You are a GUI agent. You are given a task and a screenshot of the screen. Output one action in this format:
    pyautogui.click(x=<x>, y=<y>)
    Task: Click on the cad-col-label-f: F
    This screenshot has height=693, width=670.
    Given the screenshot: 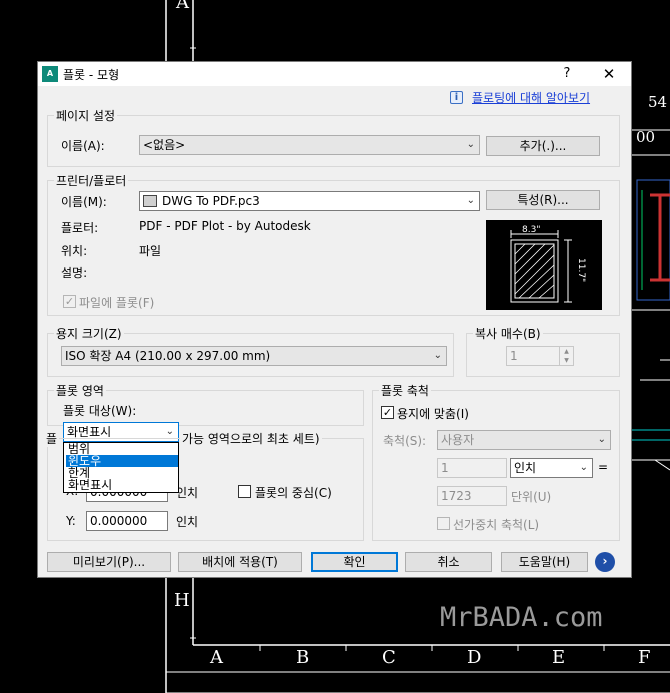 What is the action you would take?
    pyautogui.click(x=644, y=657)
    